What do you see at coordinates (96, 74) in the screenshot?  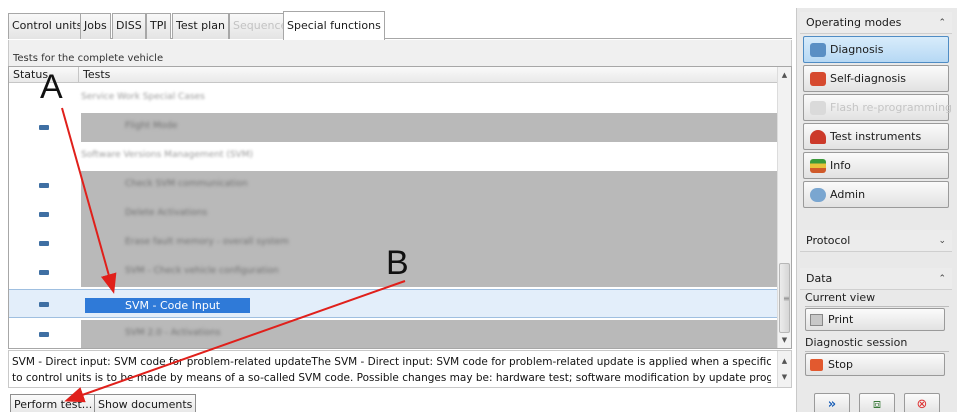 I see `column-header-tests: Tests` at bounding box center [96, 74].